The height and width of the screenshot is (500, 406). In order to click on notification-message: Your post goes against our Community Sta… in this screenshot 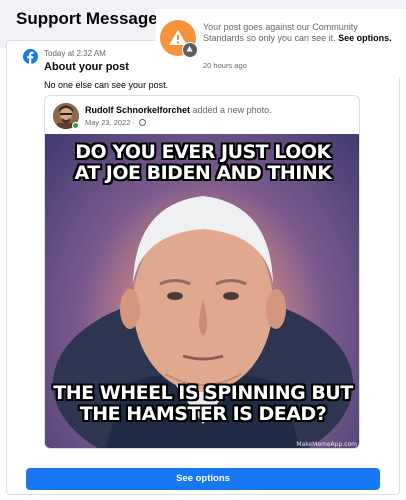, I will do `click(280, 32)`.